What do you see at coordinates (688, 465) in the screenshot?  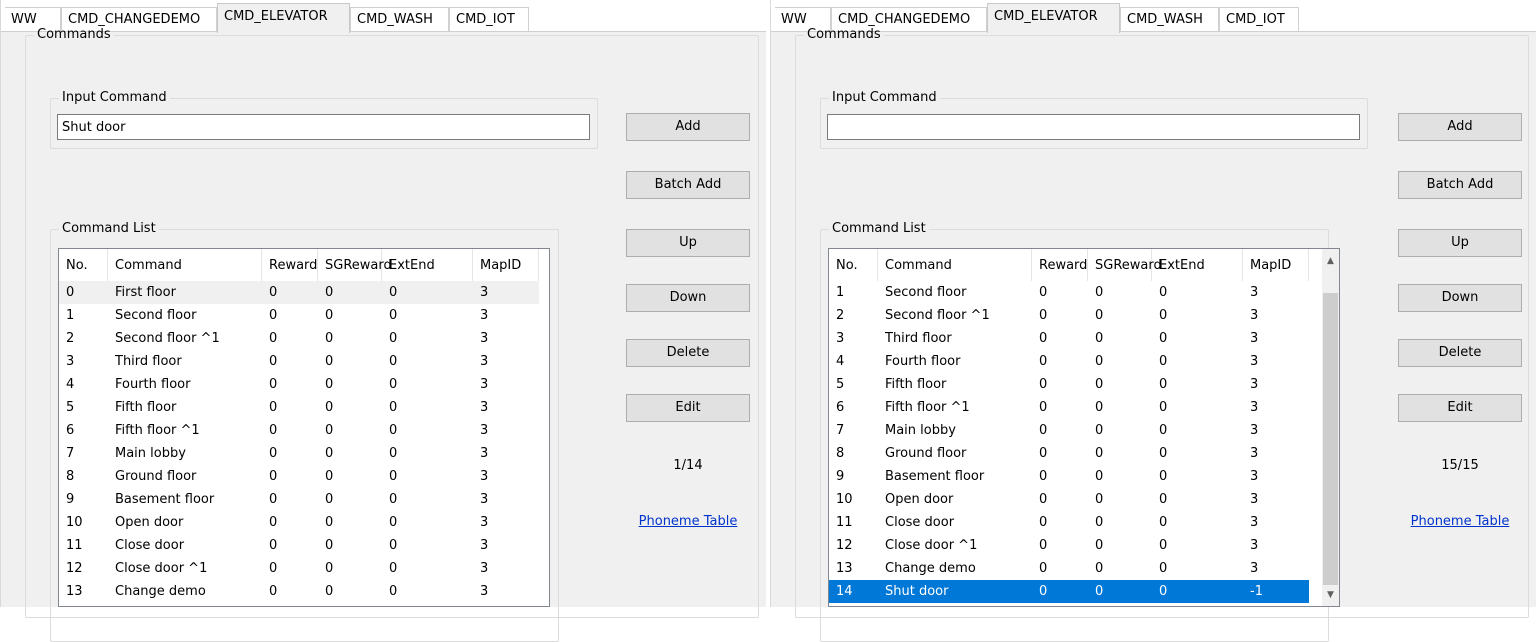 I see `position-counter: 1/14` at bounding box center [688, 465].